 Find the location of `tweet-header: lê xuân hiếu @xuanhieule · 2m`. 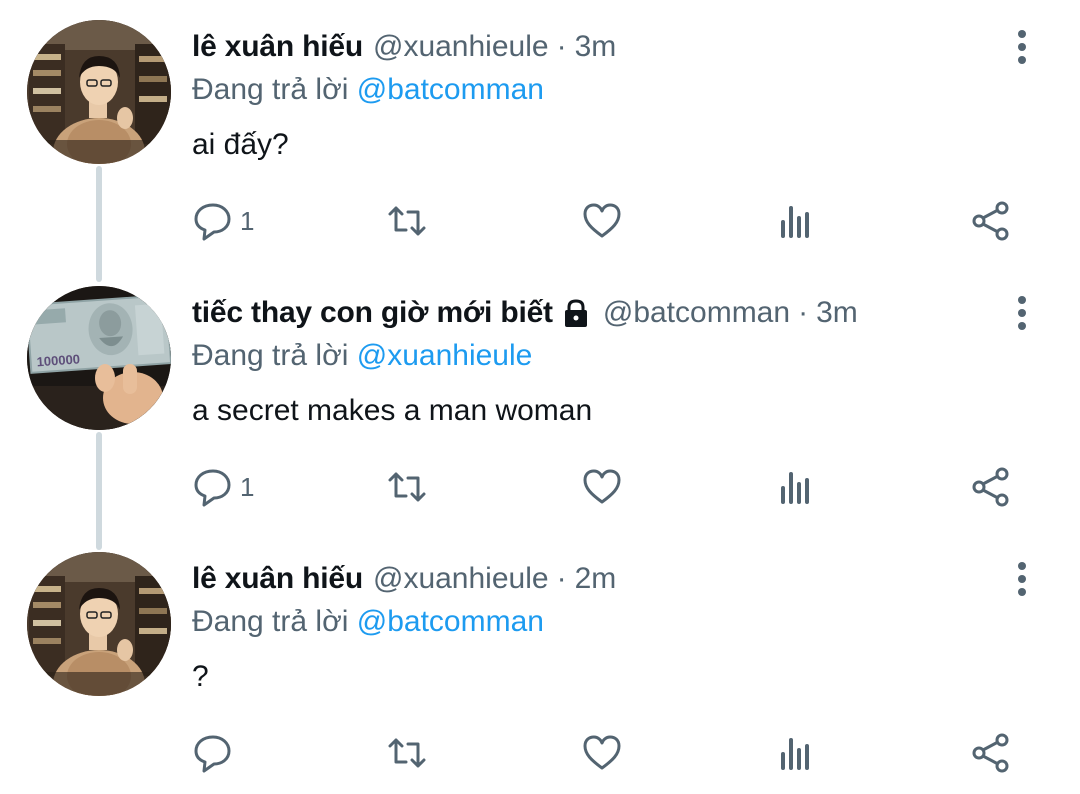

tweet-header: lê xuân hiếu @xuanhieule · 2m is located at coordinates (404, 579).